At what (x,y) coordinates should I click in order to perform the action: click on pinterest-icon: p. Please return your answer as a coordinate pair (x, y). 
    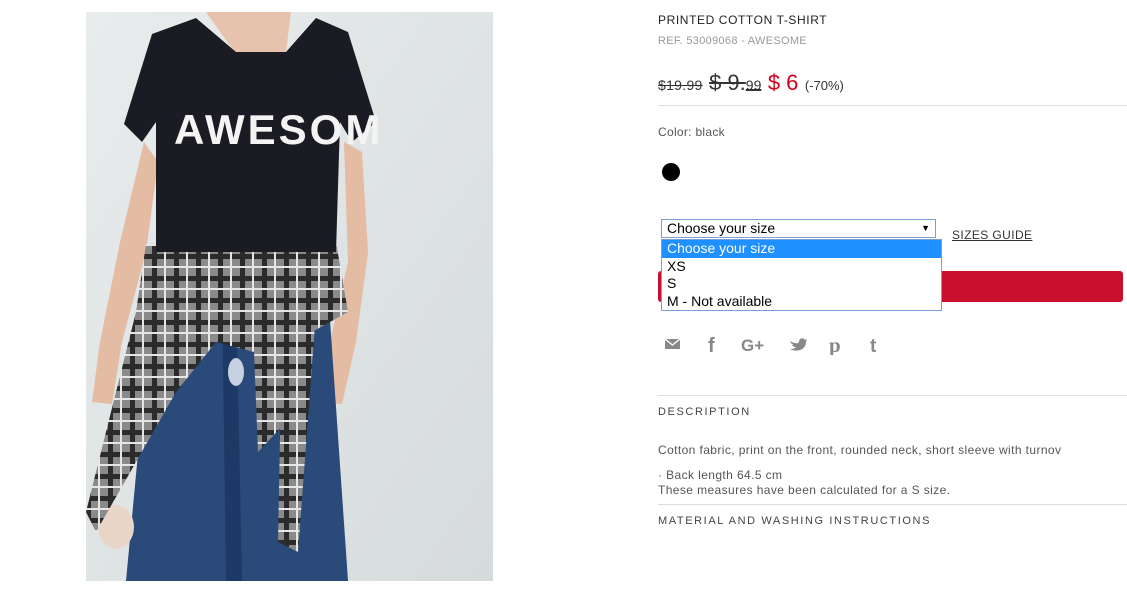
    Looking at the image, I should click on (837, 344).